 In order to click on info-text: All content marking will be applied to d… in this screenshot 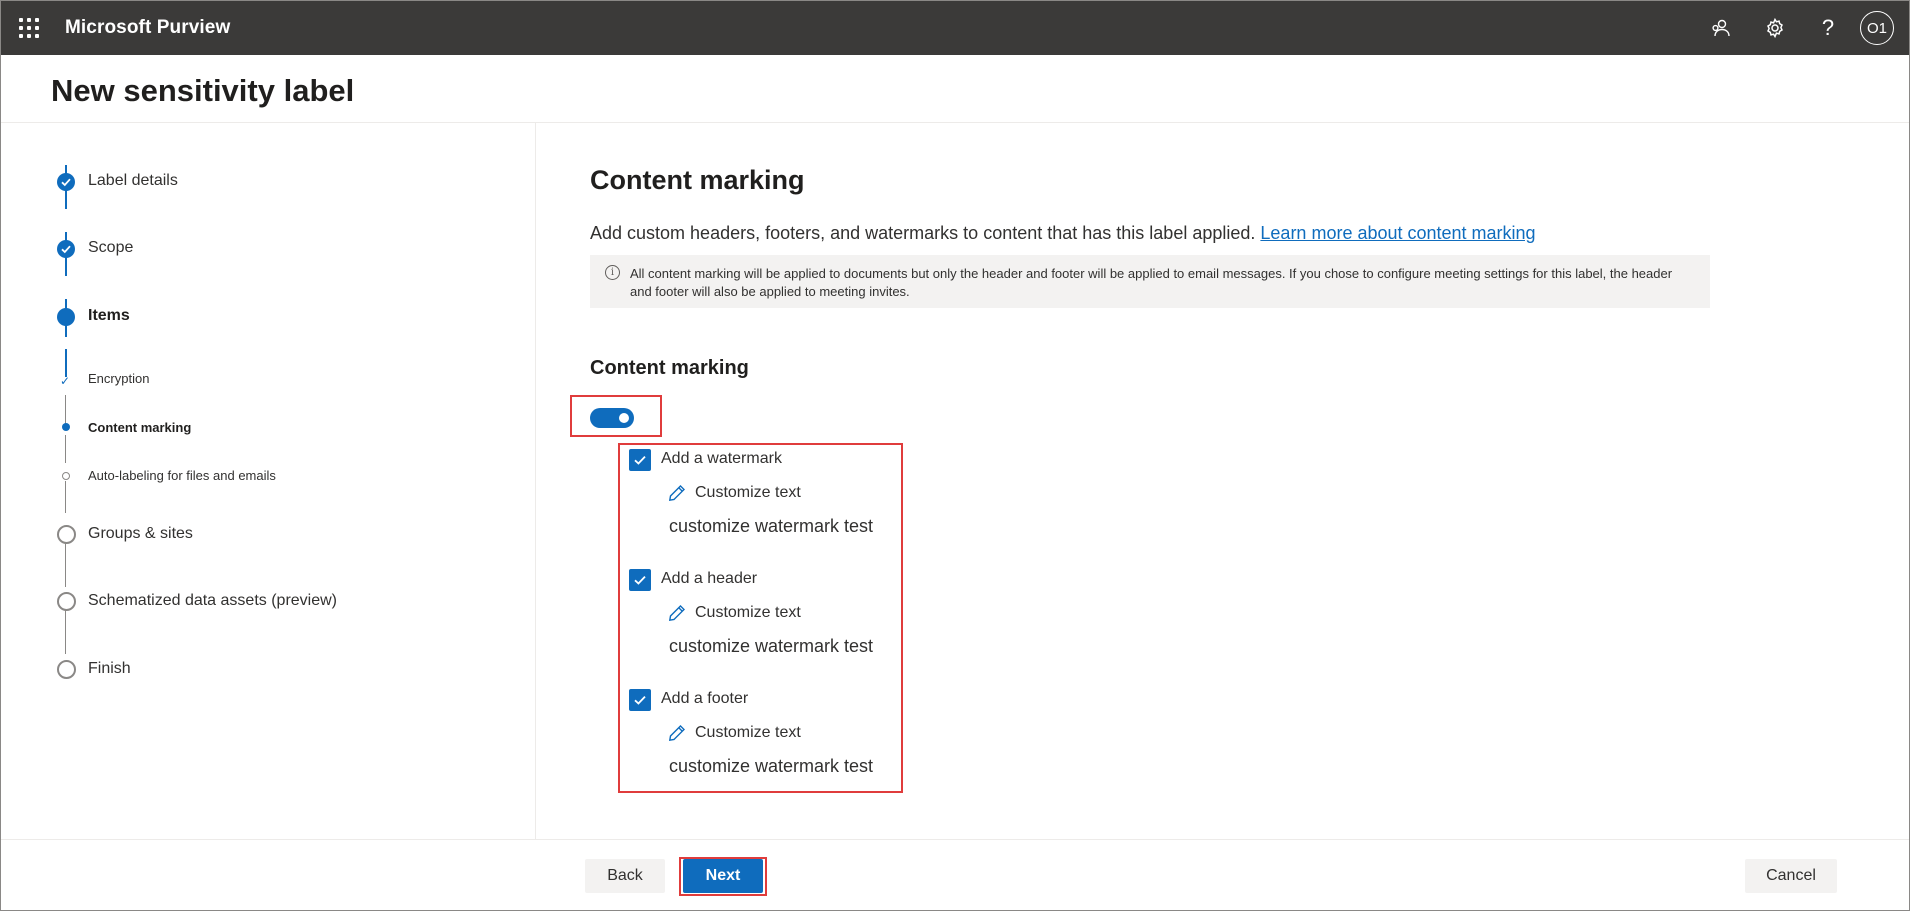, I will do `click(1151, 282)`.